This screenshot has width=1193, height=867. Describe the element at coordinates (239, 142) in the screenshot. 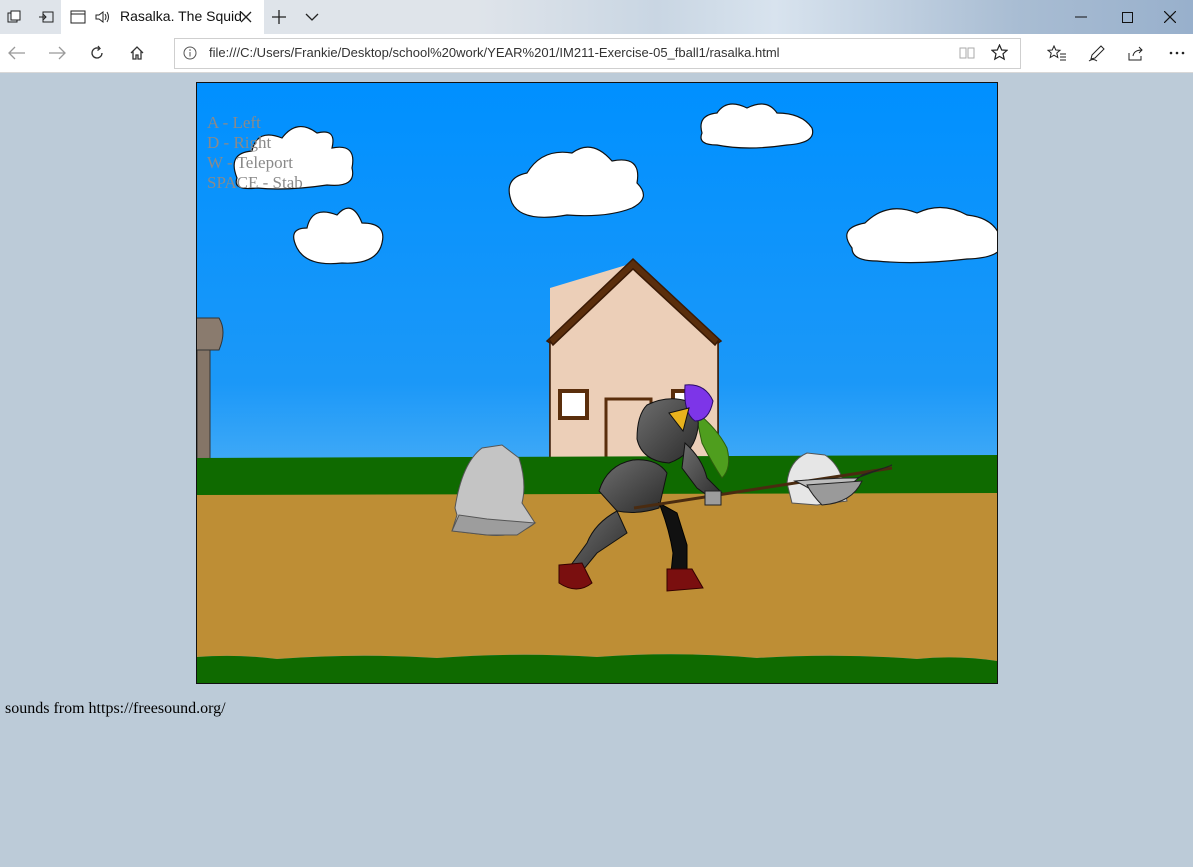

I see `control-right: D - Right` at that location.